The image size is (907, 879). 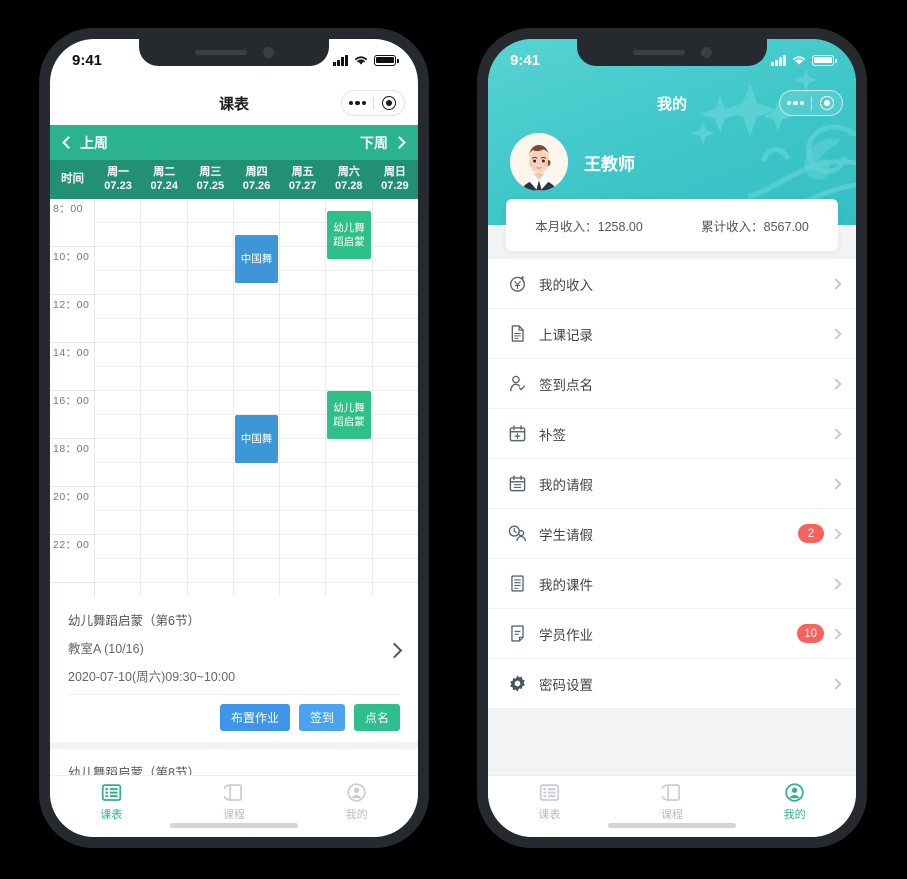 I want to click on roll-call-button: 点名, so click(x=376, y=717).